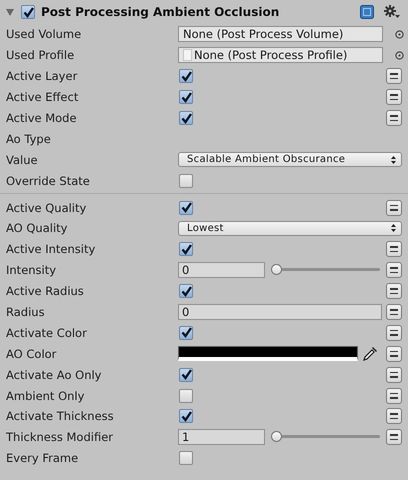 This screenshot has height=480, width=408. What do you see at coordinates (47, 207) in the screenshot?
I see `property-label: Active Quality` at bounding box center [47, 207].